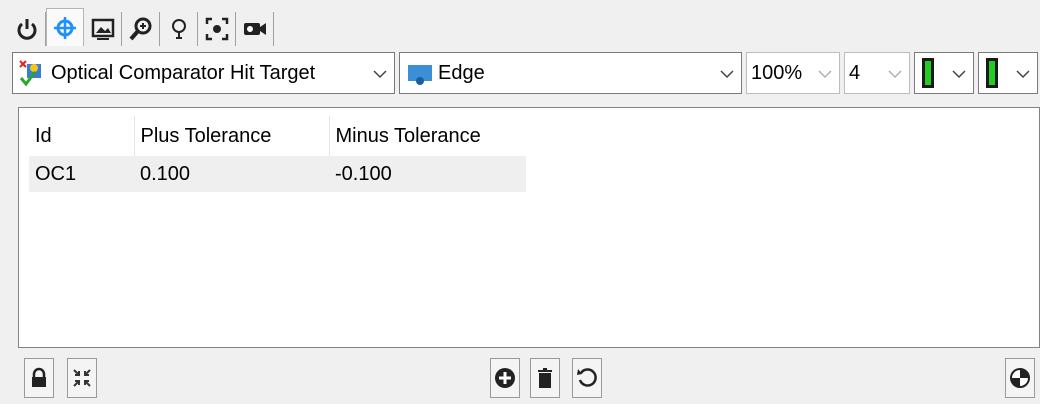 This screenshot has width=1040, height=404. I want to click on count-value: 4, so click(855, 72).